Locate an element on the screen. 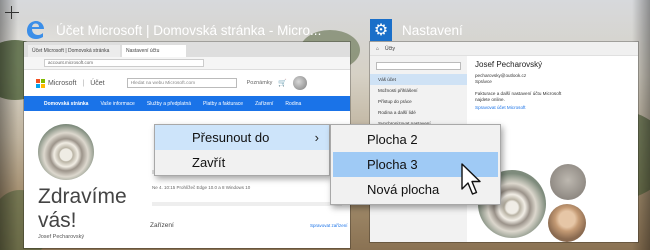  chevron-right-icon: › is located at coordinates (316, 137).